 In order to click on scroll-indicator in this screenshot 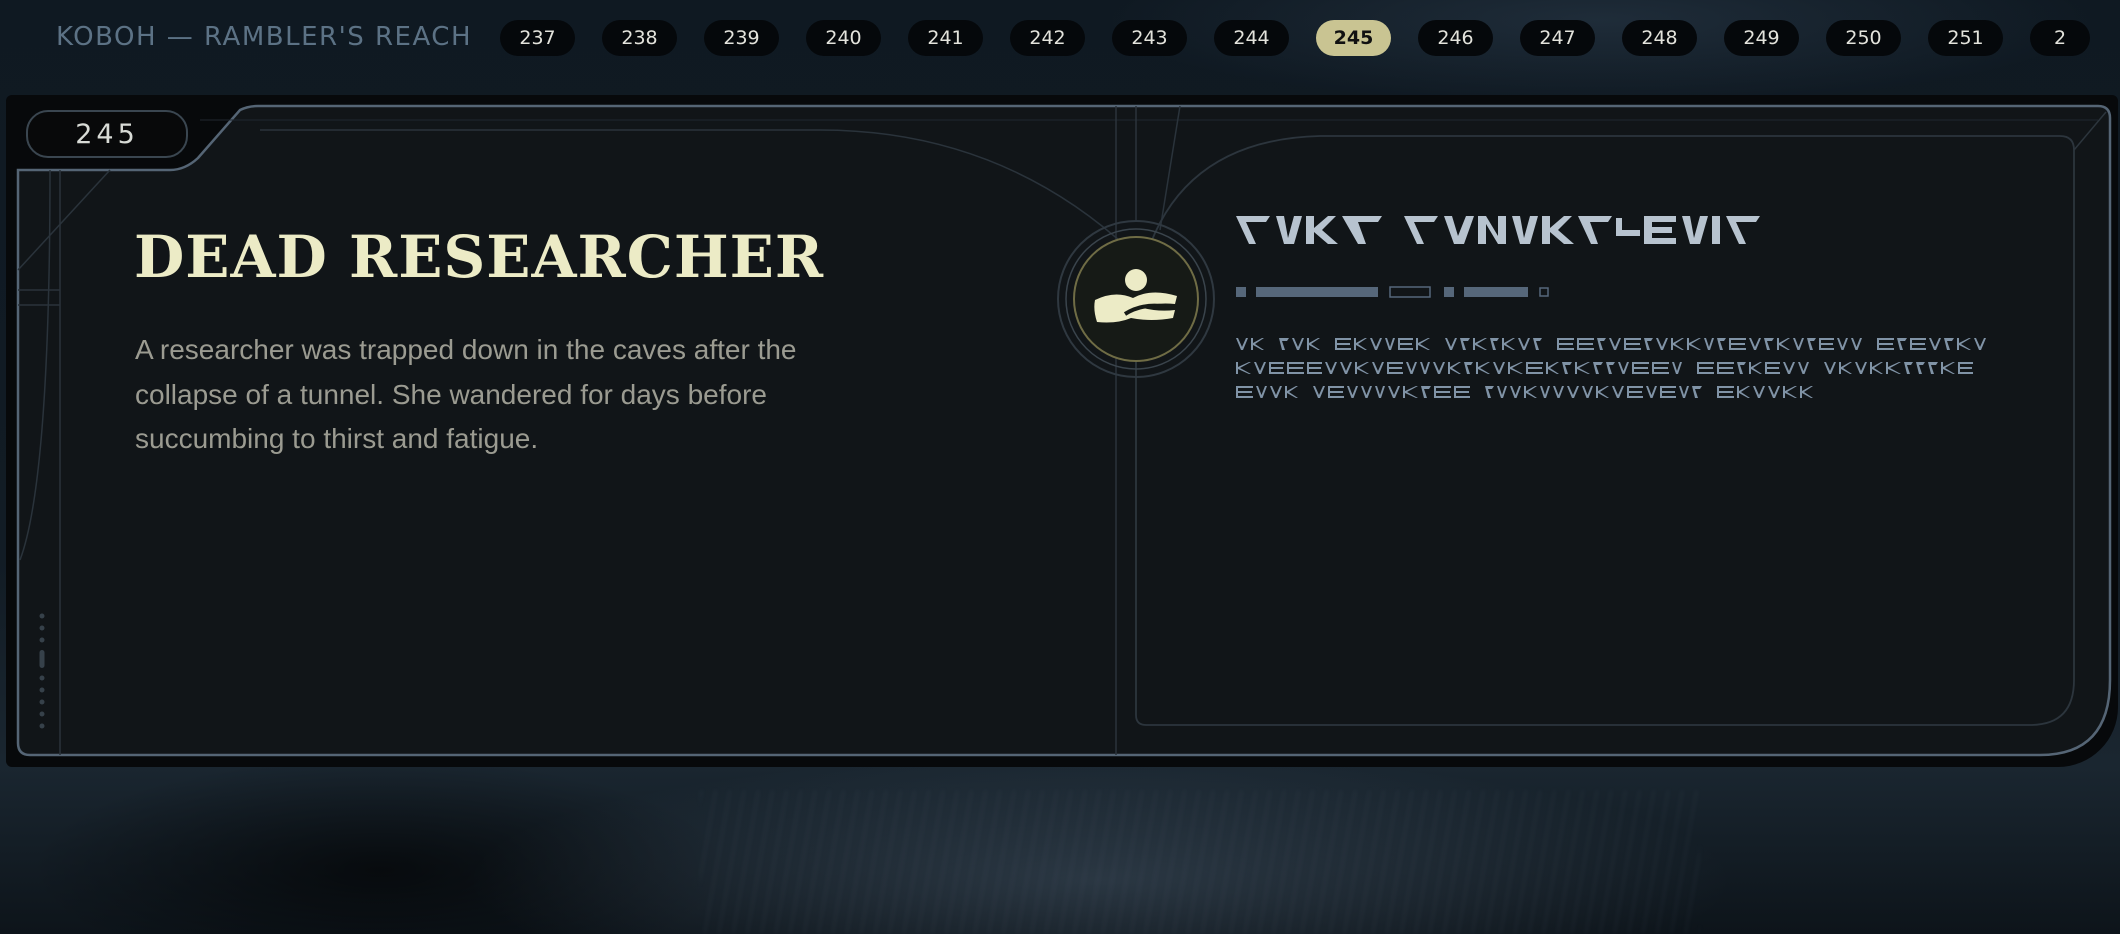, I will do `click(42, 671)`.